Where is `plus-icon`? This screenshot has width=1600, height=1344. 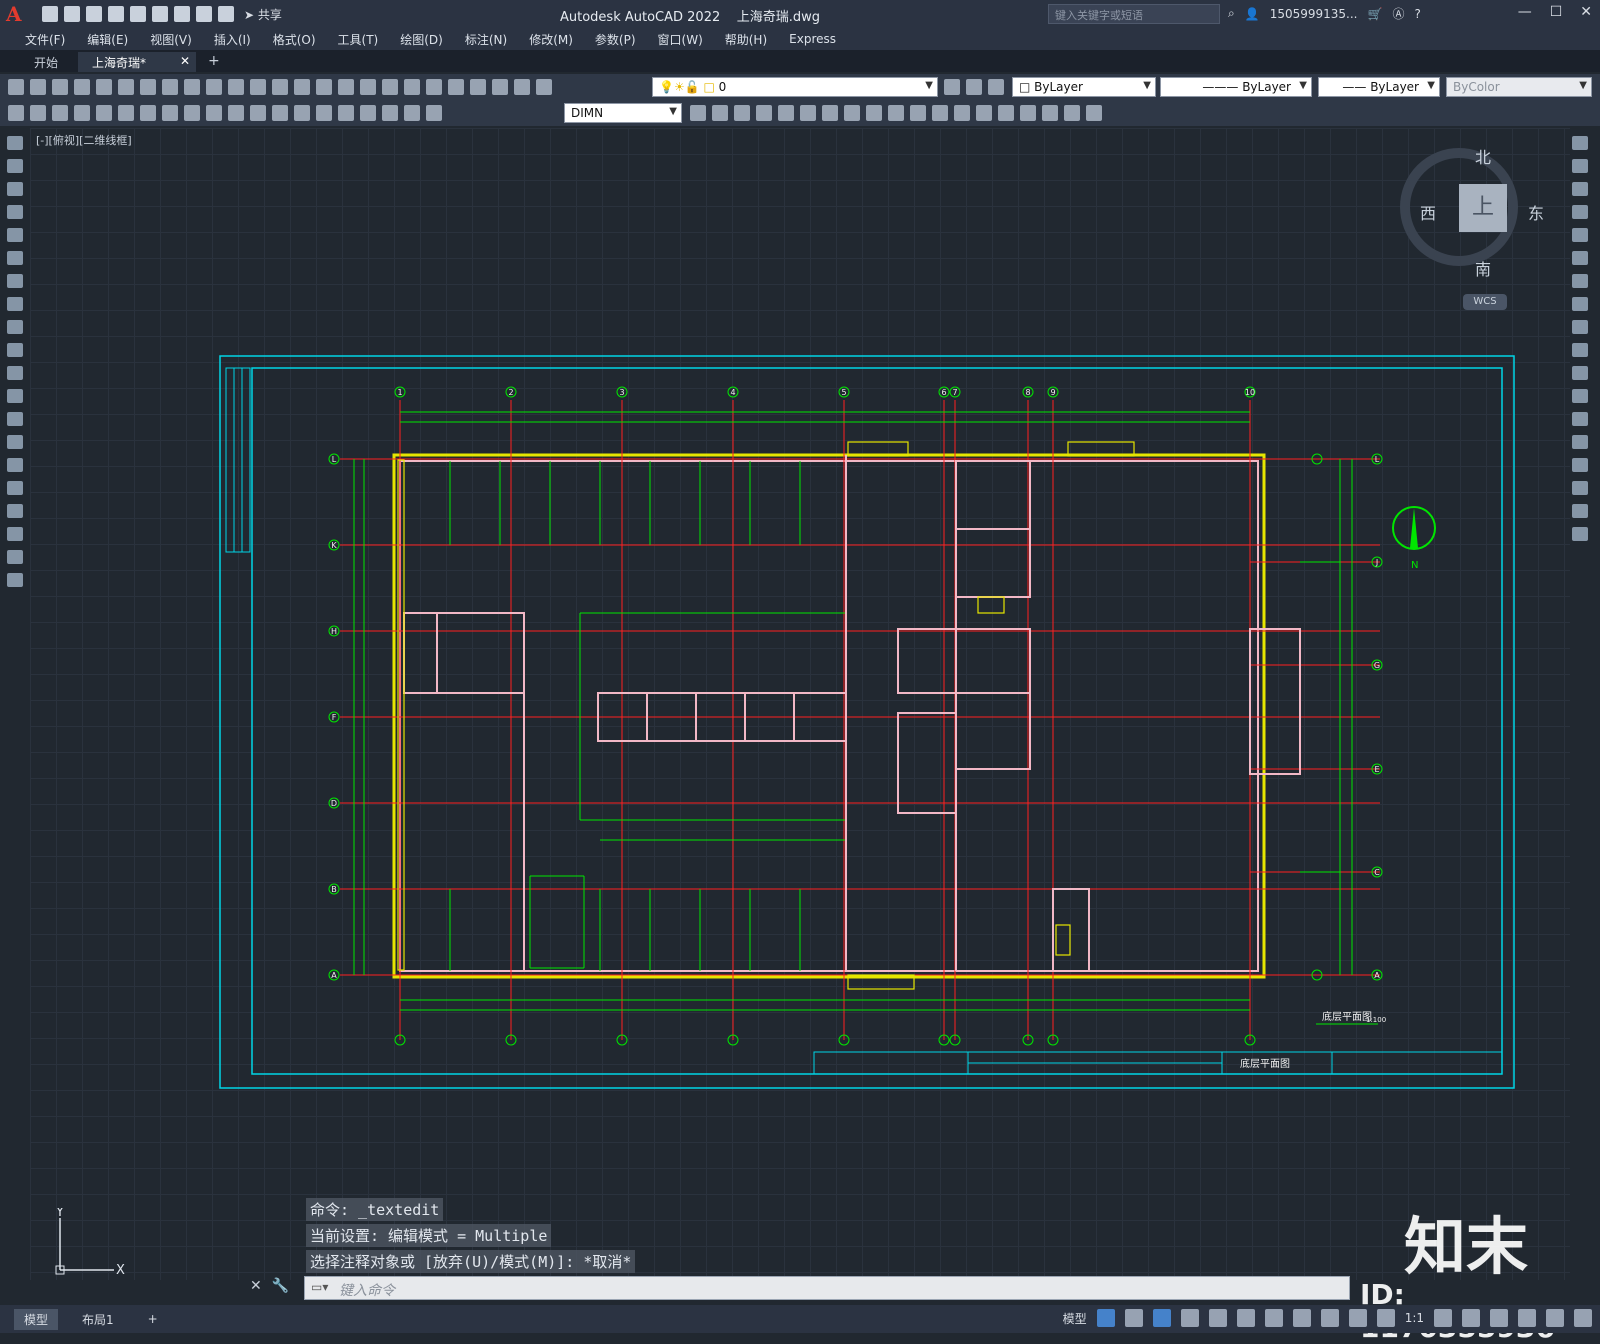
plus-icon is located at coordinates (1471, 1318).